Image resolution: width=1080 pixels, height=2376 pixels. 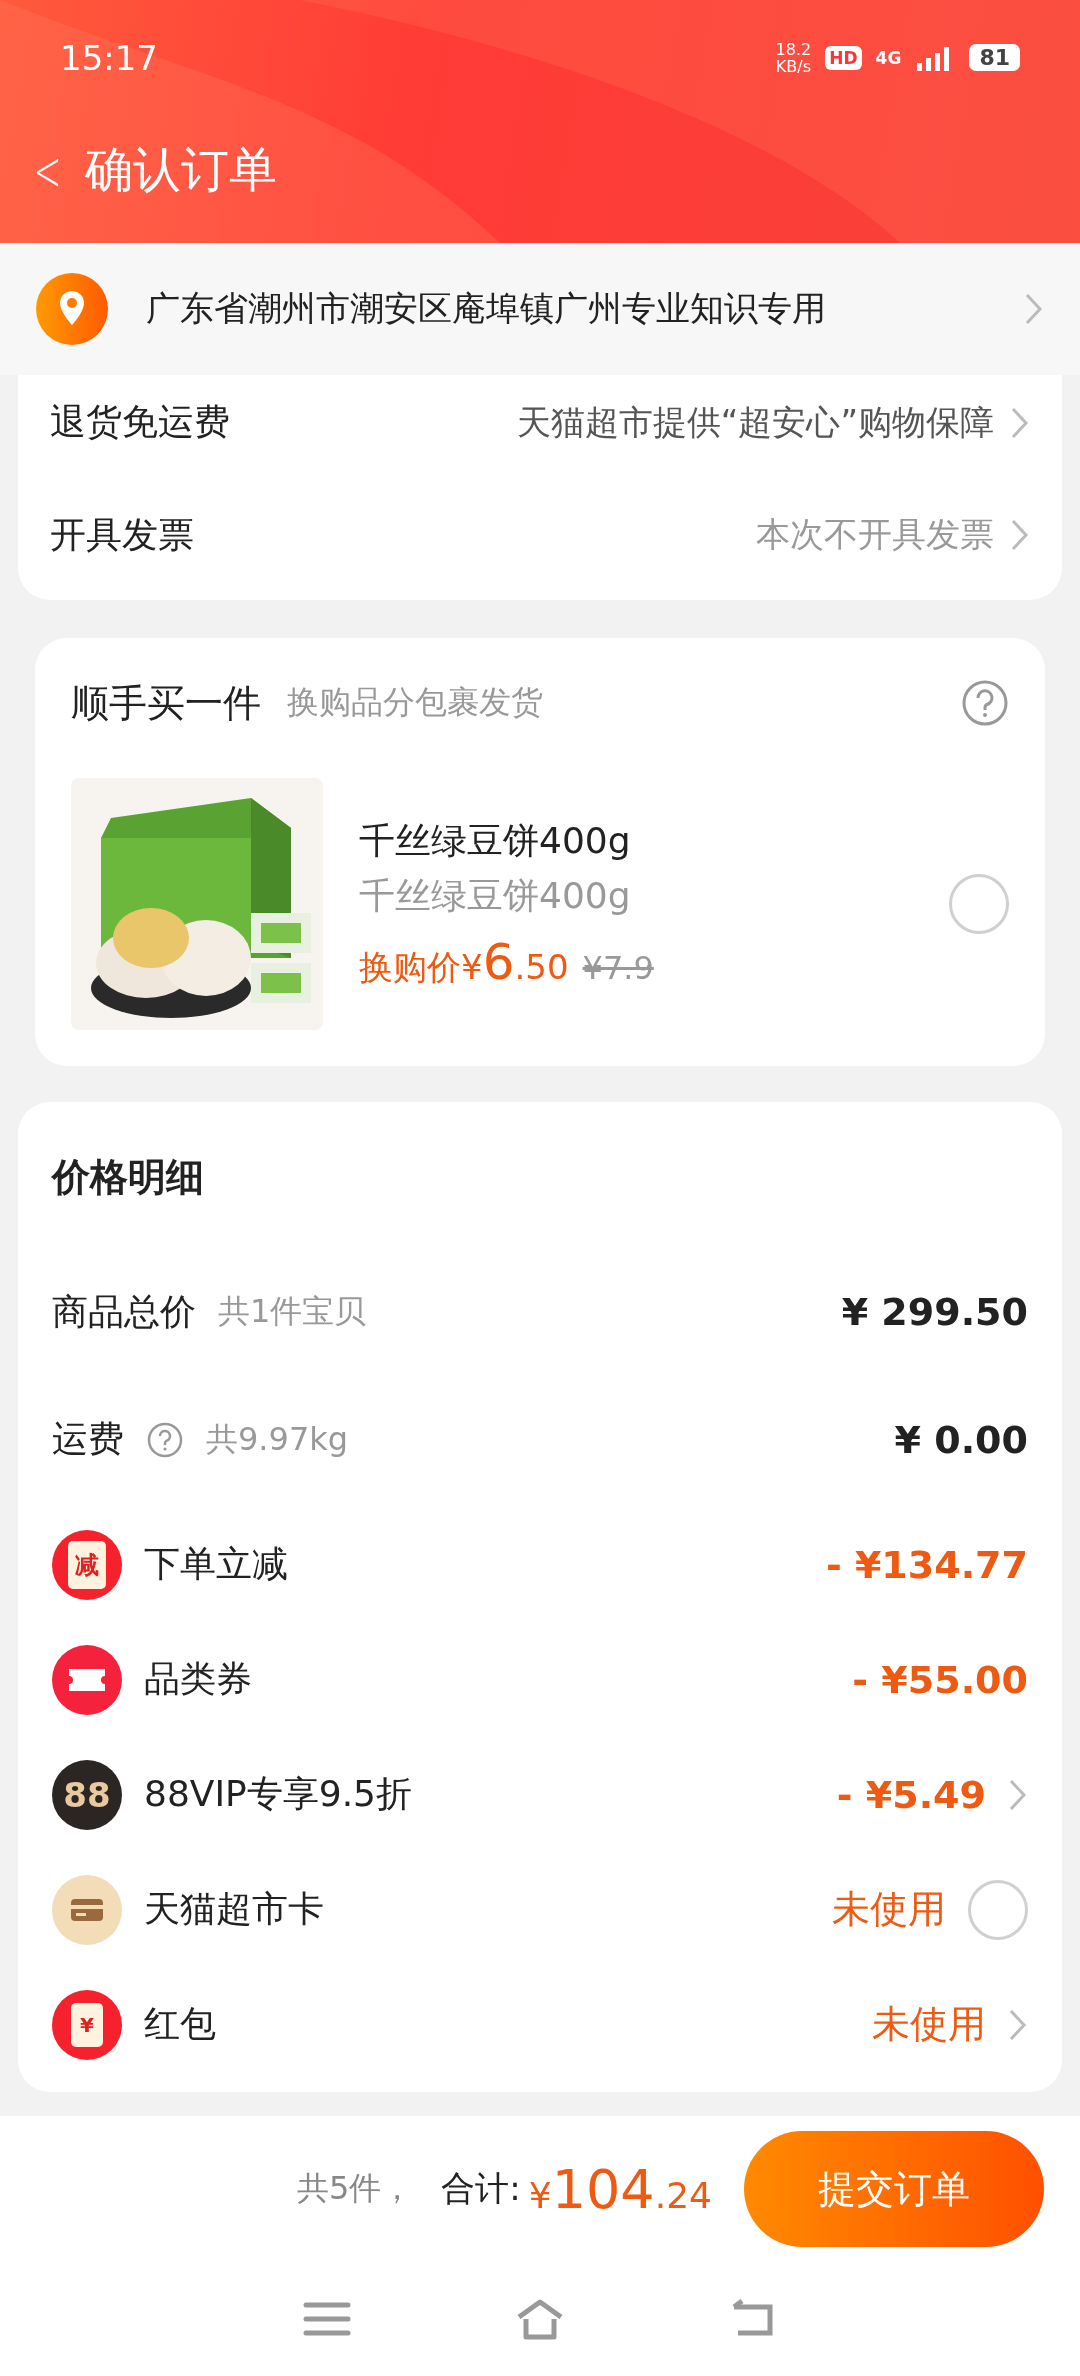 I want to click on price-label: 天猫超市卡, so click(x=234, y=1909).